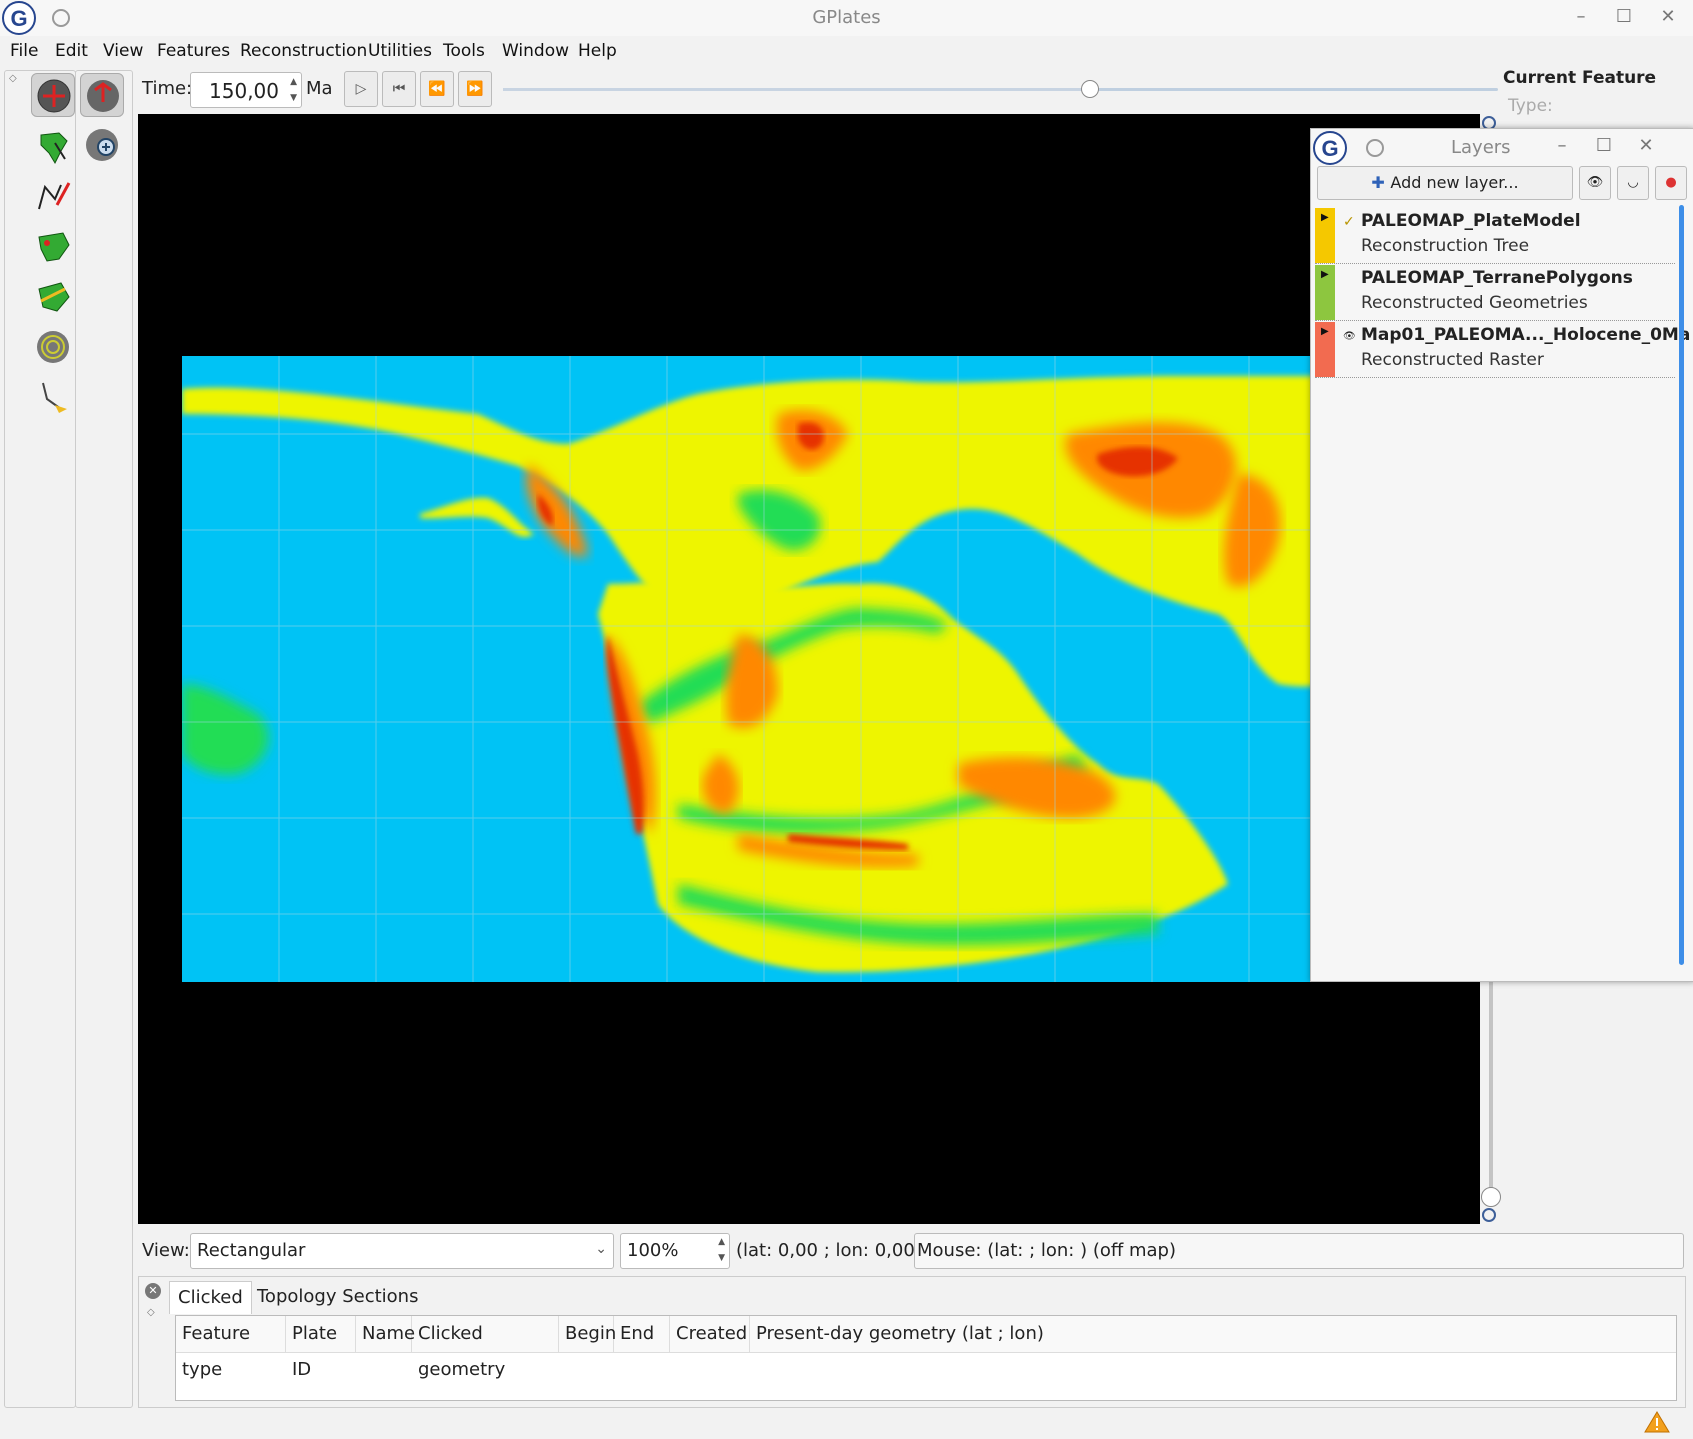 This screenshot has height=1439, width=1693. What do you see at coordinates (104, 739) in the screenshot?
I see `tool-palette-secondary` at bounding box center [104, 739].